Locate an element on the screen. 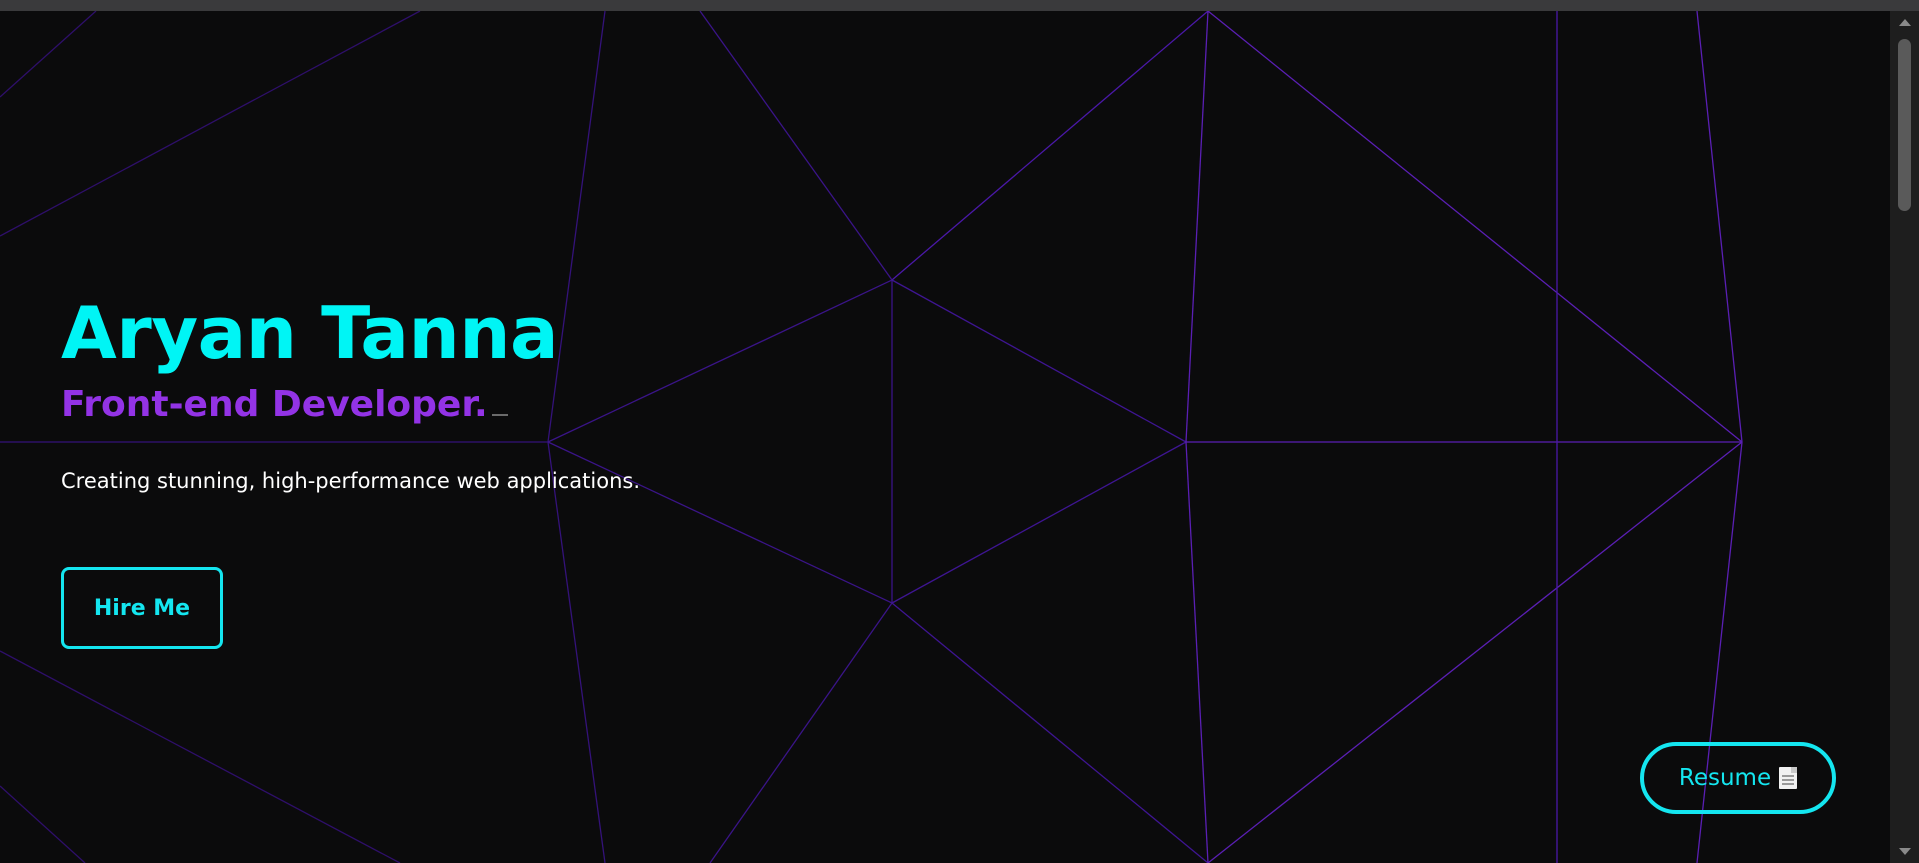  resume-button: Resume is located at coordinates (1738, 778).